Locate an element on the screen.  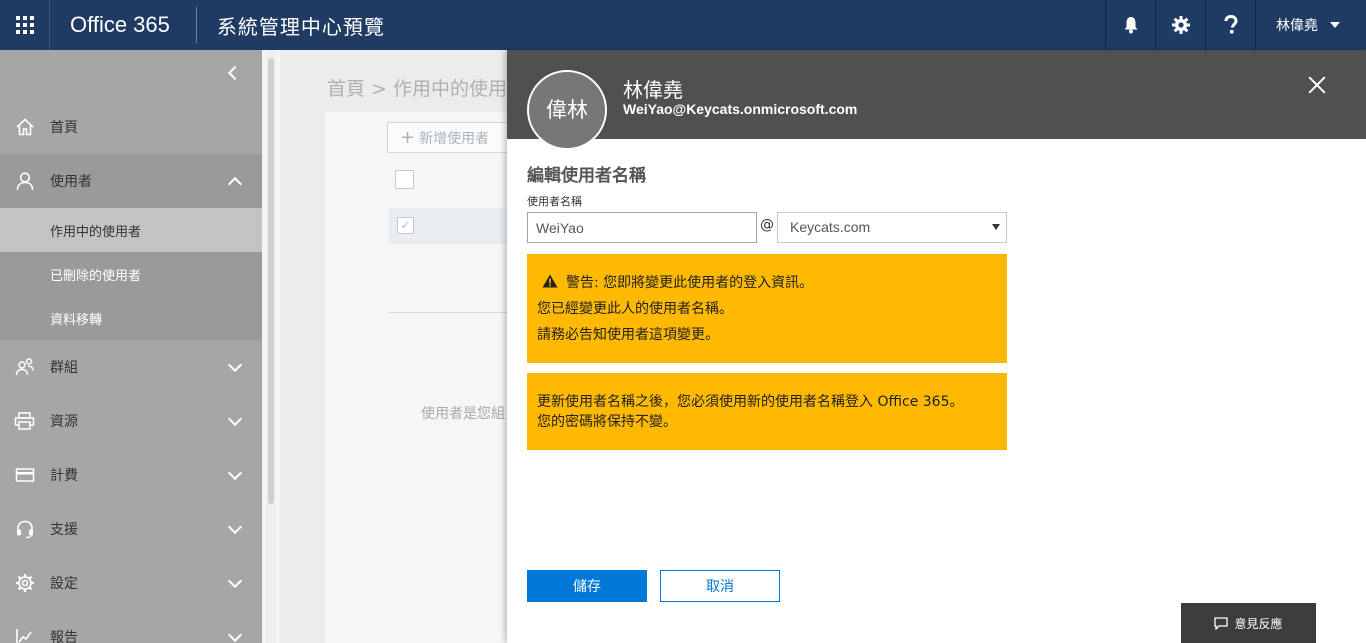
top-bar: Office 365 系統管理中心預覽 林偉堯 is located at coordinates (683, 25).